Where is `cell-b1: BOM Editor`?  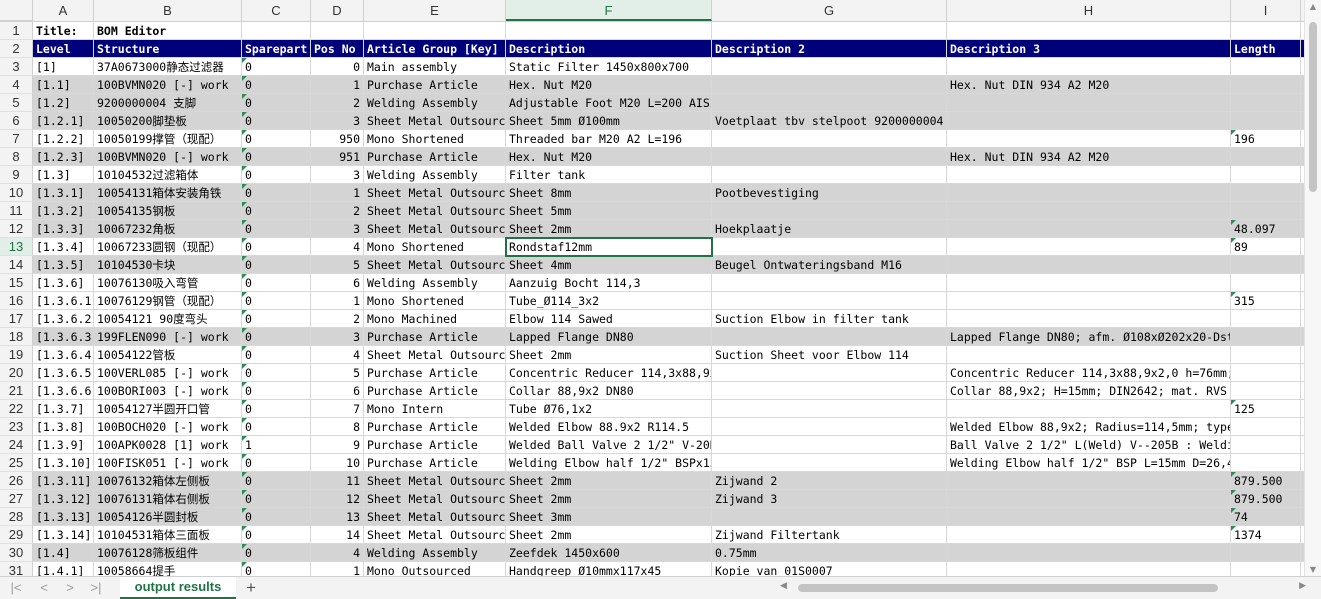
cell-b1: BOM Editor is located at coordinates (168, 31).